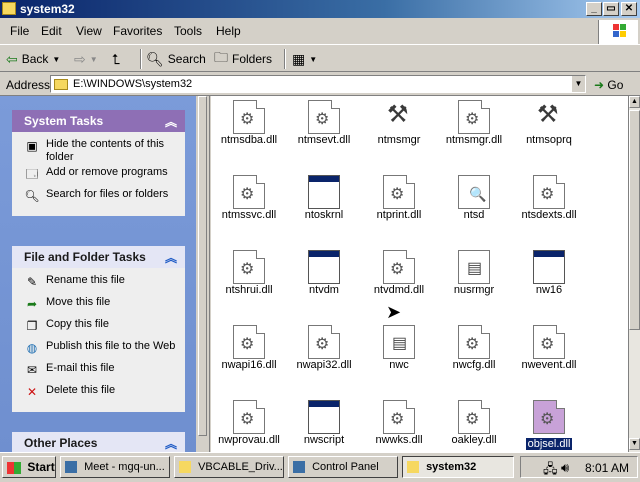 The height and width of the screenshot is (482, 640). I want to click on file-item: oakley.dll, so click(474, 423).